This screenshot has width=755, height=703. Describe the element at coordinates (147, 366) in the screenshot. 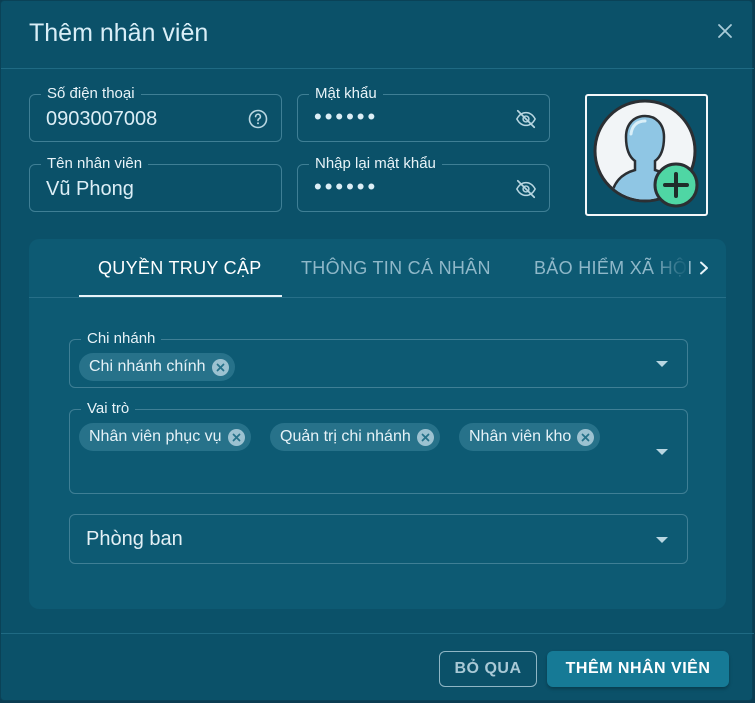

I see `chip-label: Chi nhánh chính` at that location.